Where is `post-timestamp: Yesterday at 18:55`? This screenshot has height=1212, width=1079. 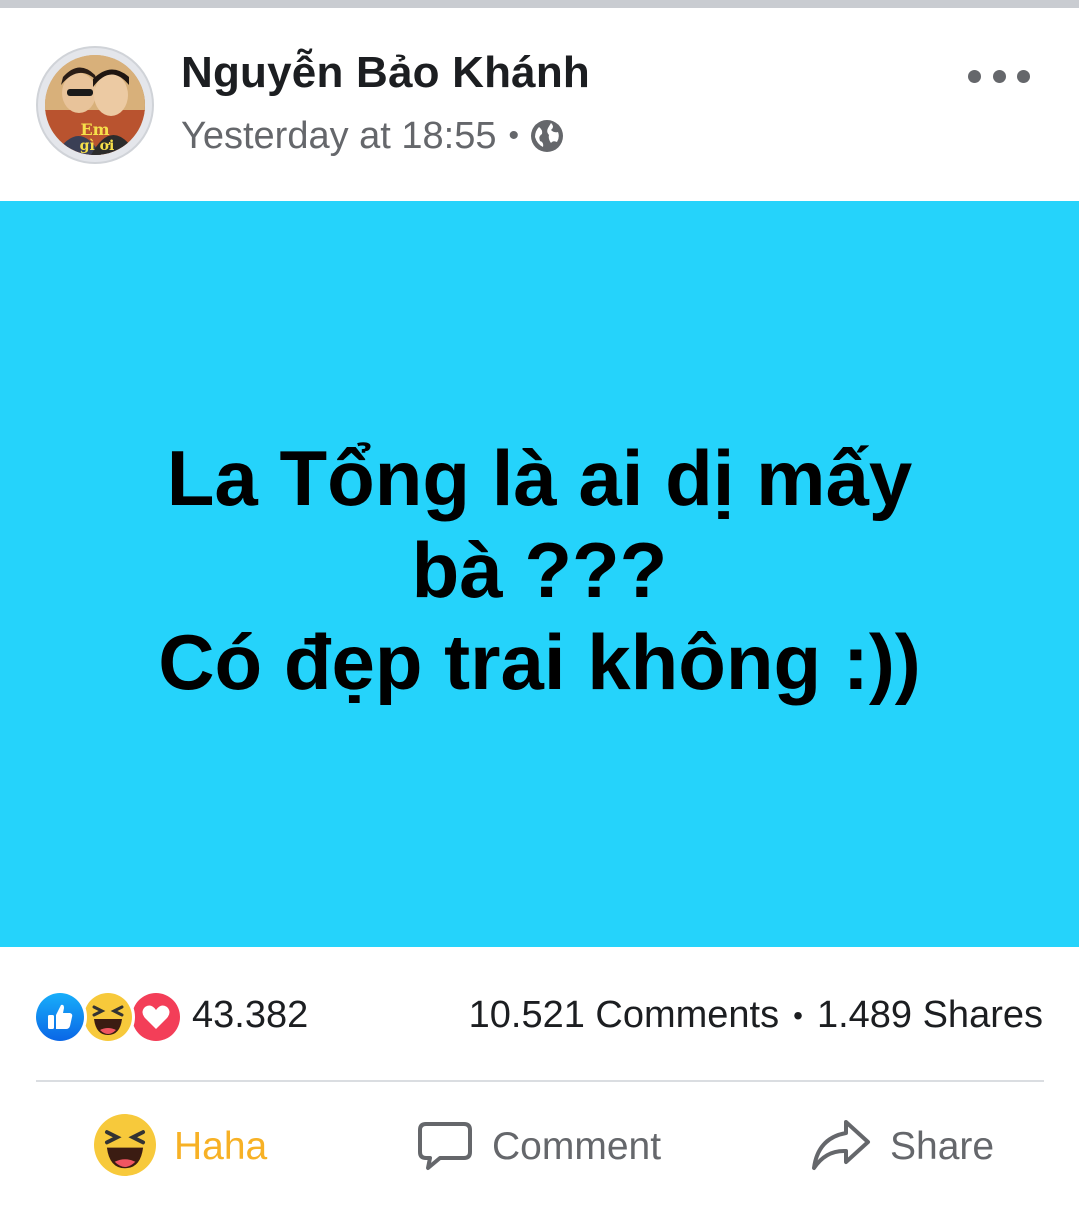 post-timestamp: Yesterday at 18:55 is located at coordinates (339, 136).